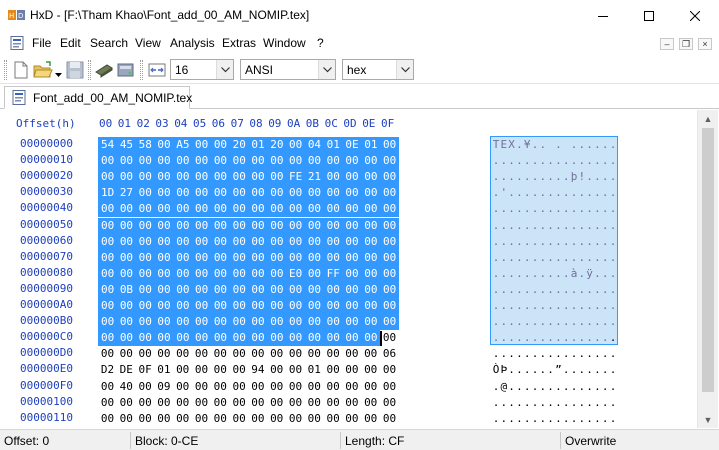  What do you see at coordinates (108, 193) in the screenshot?
I see `hex-byte-cell: 1D` at bounding box center [108, 193].